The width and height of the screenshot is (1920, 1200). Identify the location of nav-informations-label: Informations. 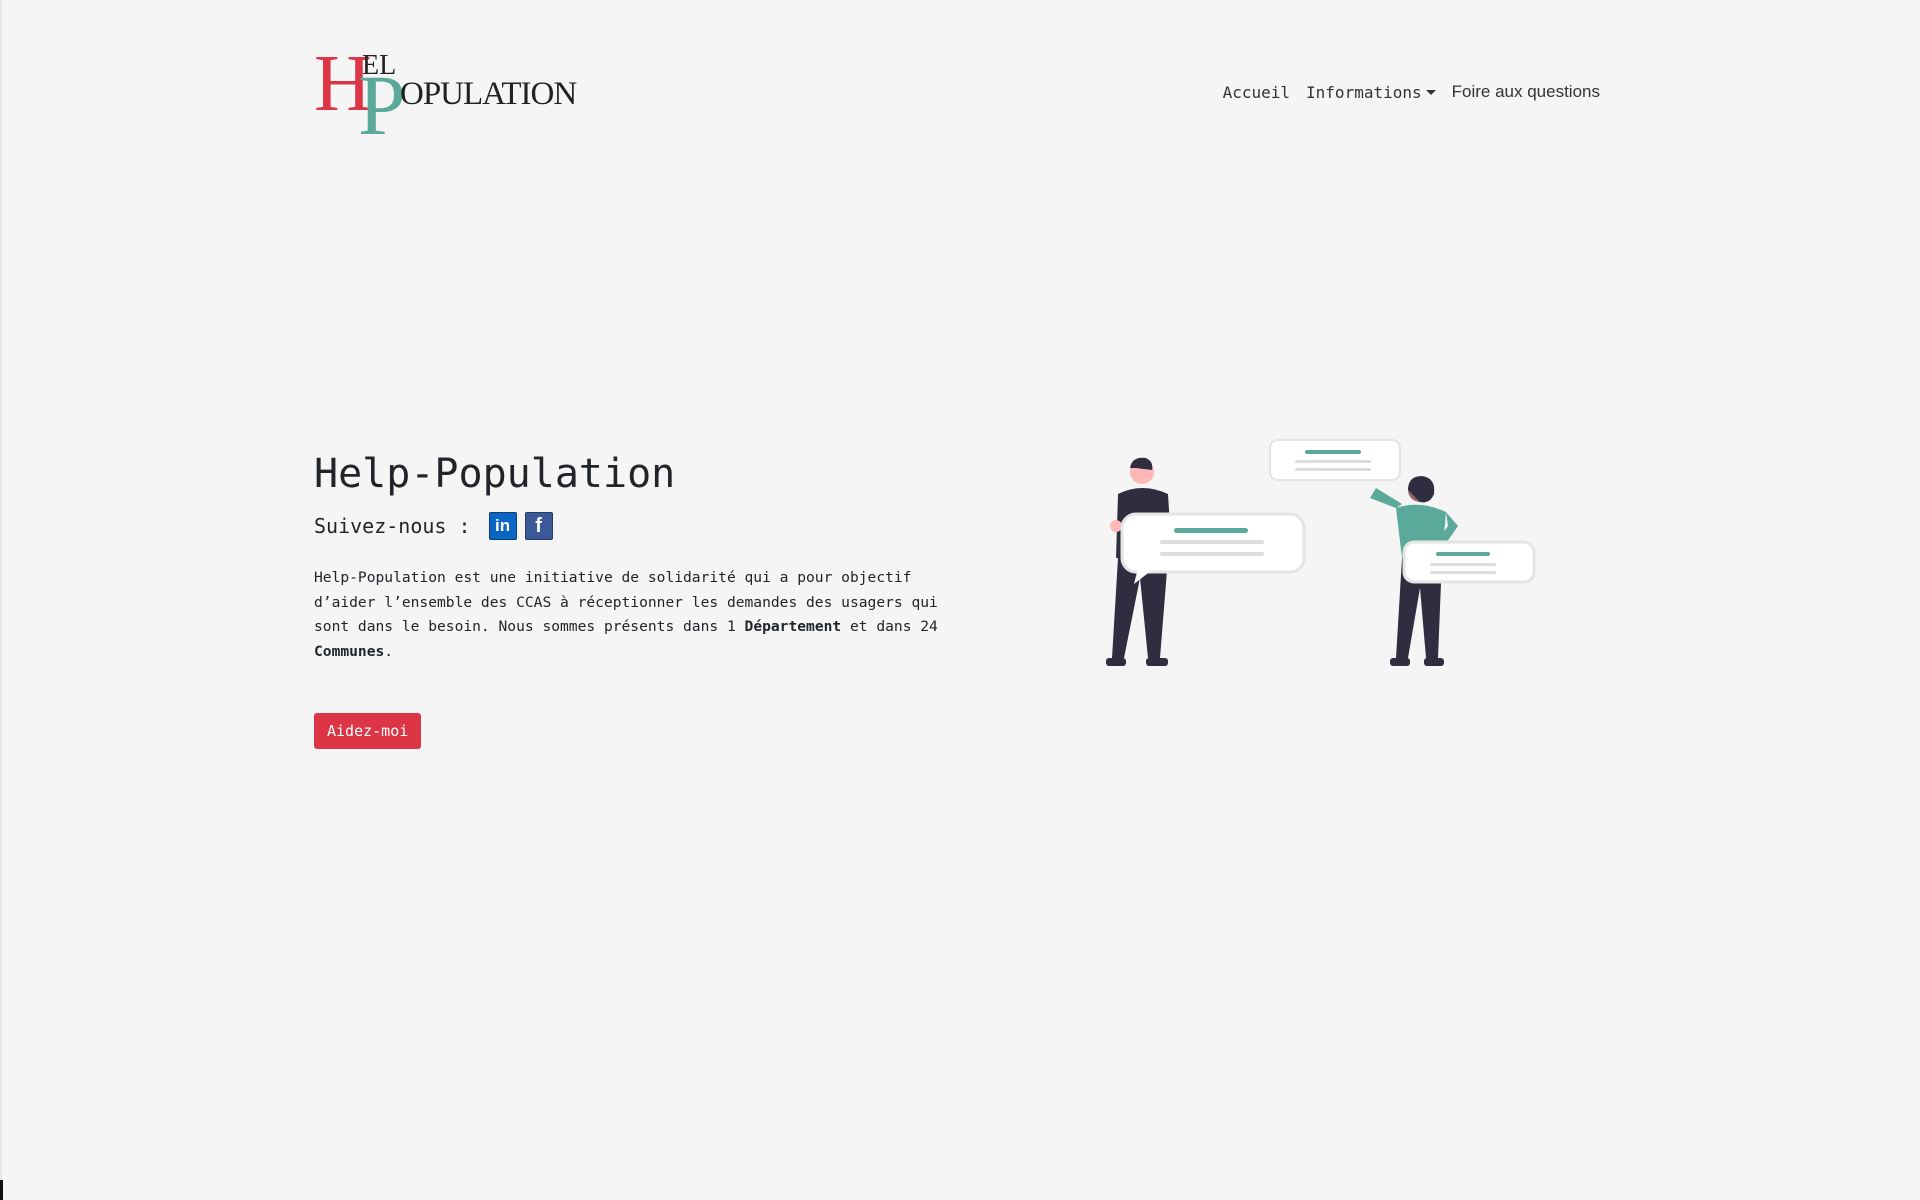
(1364, 92).